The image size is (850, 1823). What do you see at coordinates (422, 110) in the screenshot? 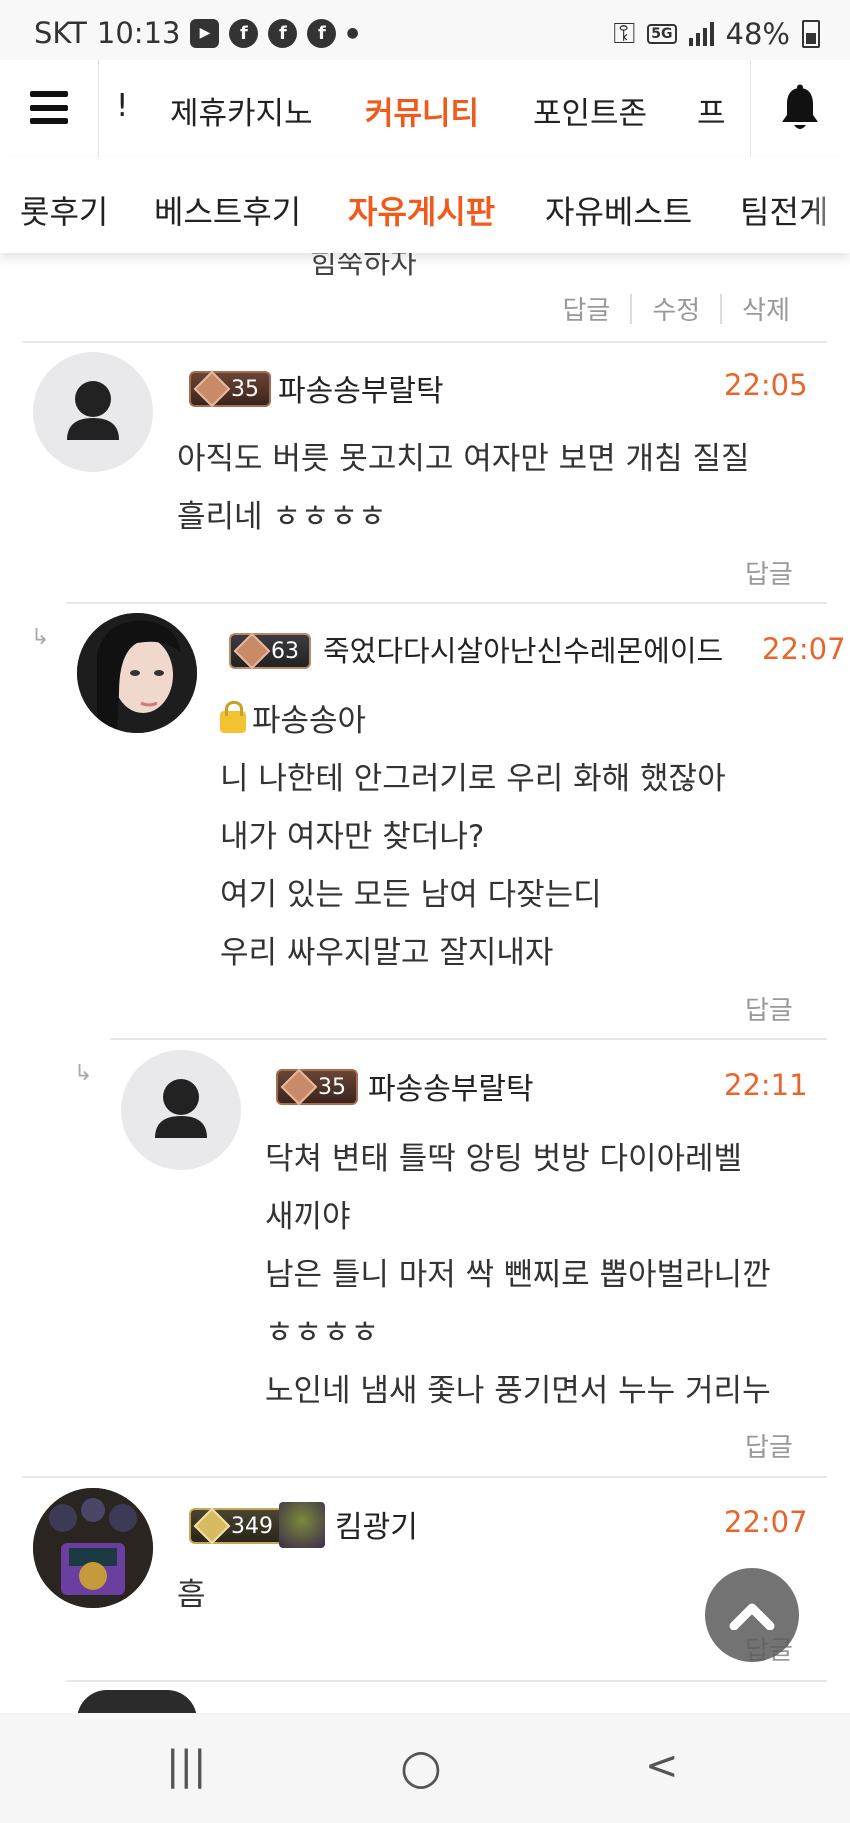
I see `top-nav-item-community: 커뮤니티` at bounding box center [422, 110].